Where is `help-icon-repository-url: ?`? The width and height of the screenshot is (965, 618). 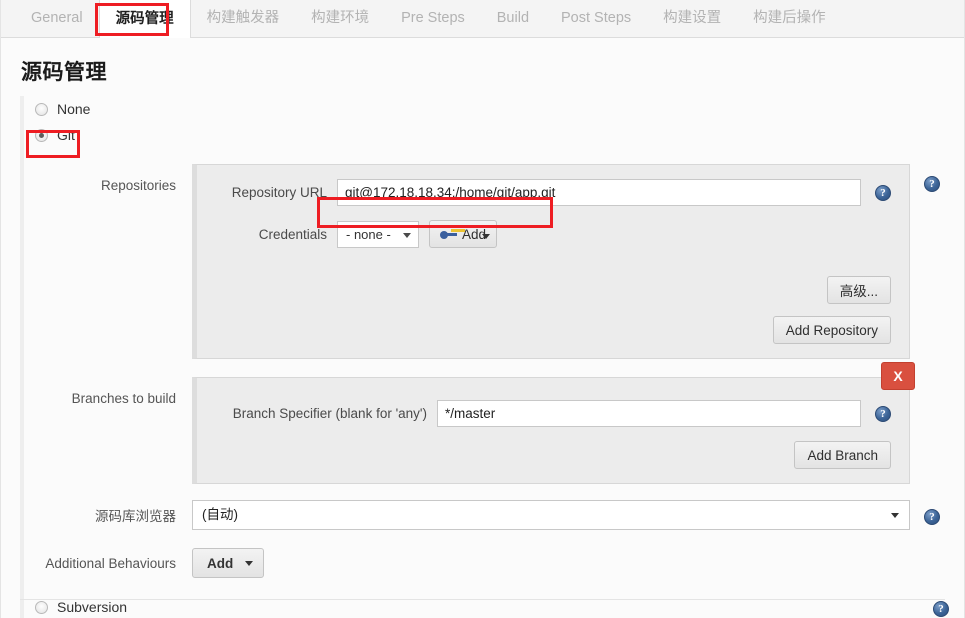 help-icon-repository-url: ? is located at coordinates (883, 192).